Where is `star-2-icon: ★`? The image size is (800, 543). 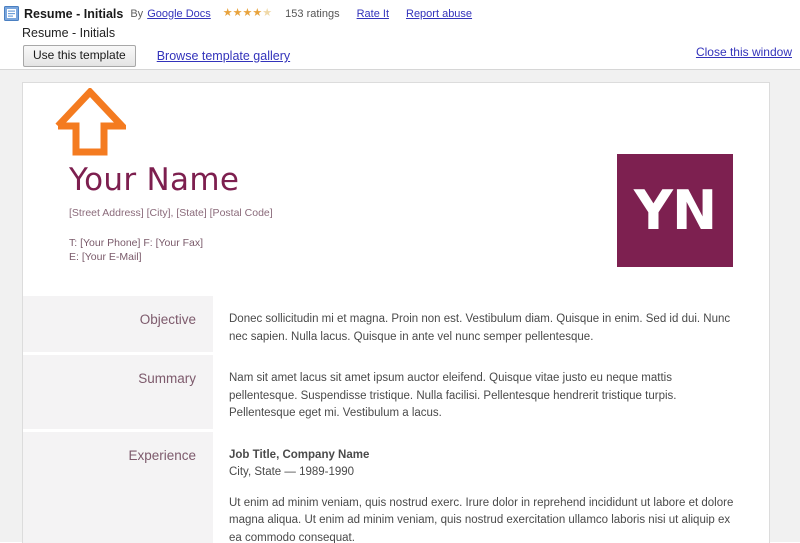 star-2-icon: ★ is located at coordinates (238, 13).